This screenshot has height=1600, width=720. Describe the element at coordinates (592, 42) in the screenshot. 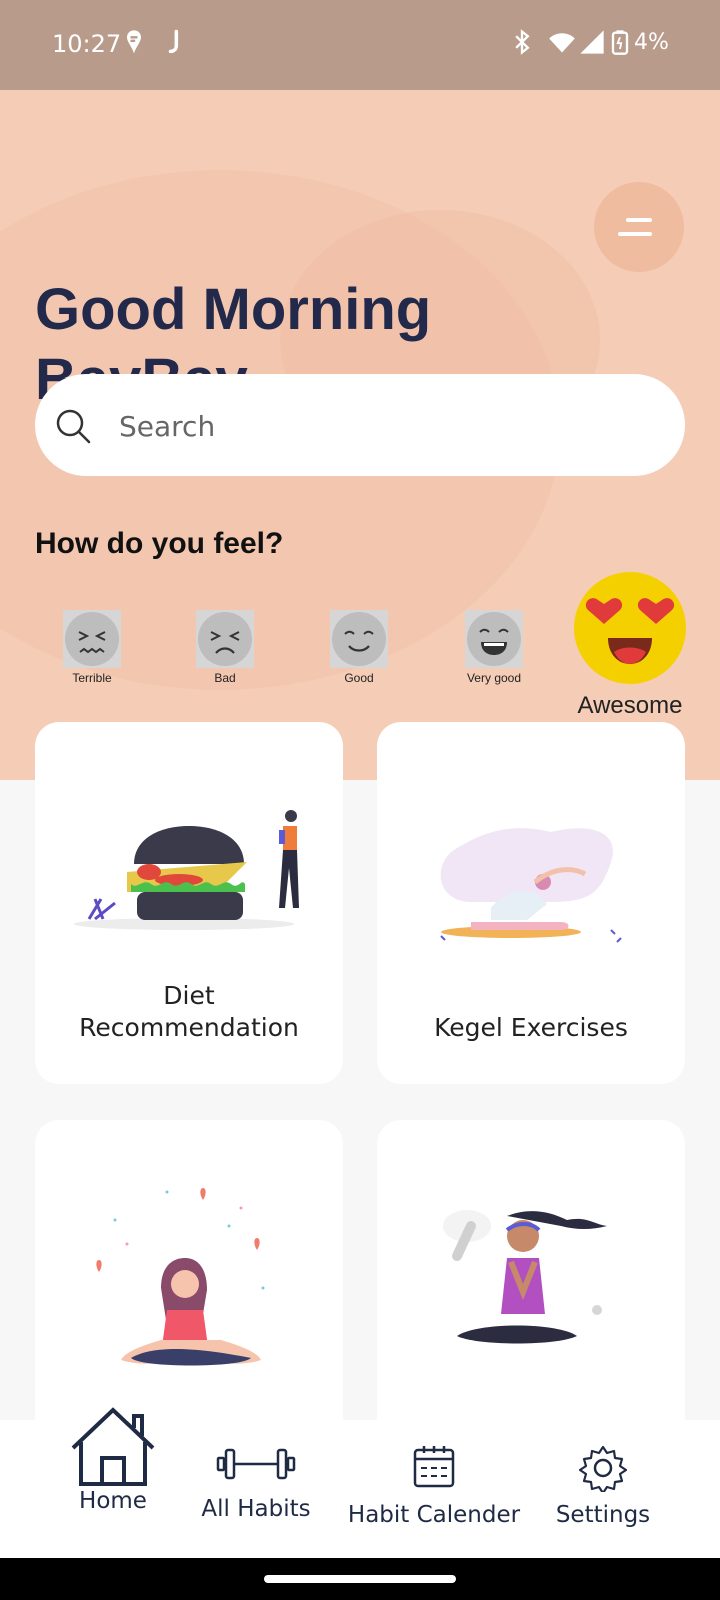

I see `signal-icon` at that location.